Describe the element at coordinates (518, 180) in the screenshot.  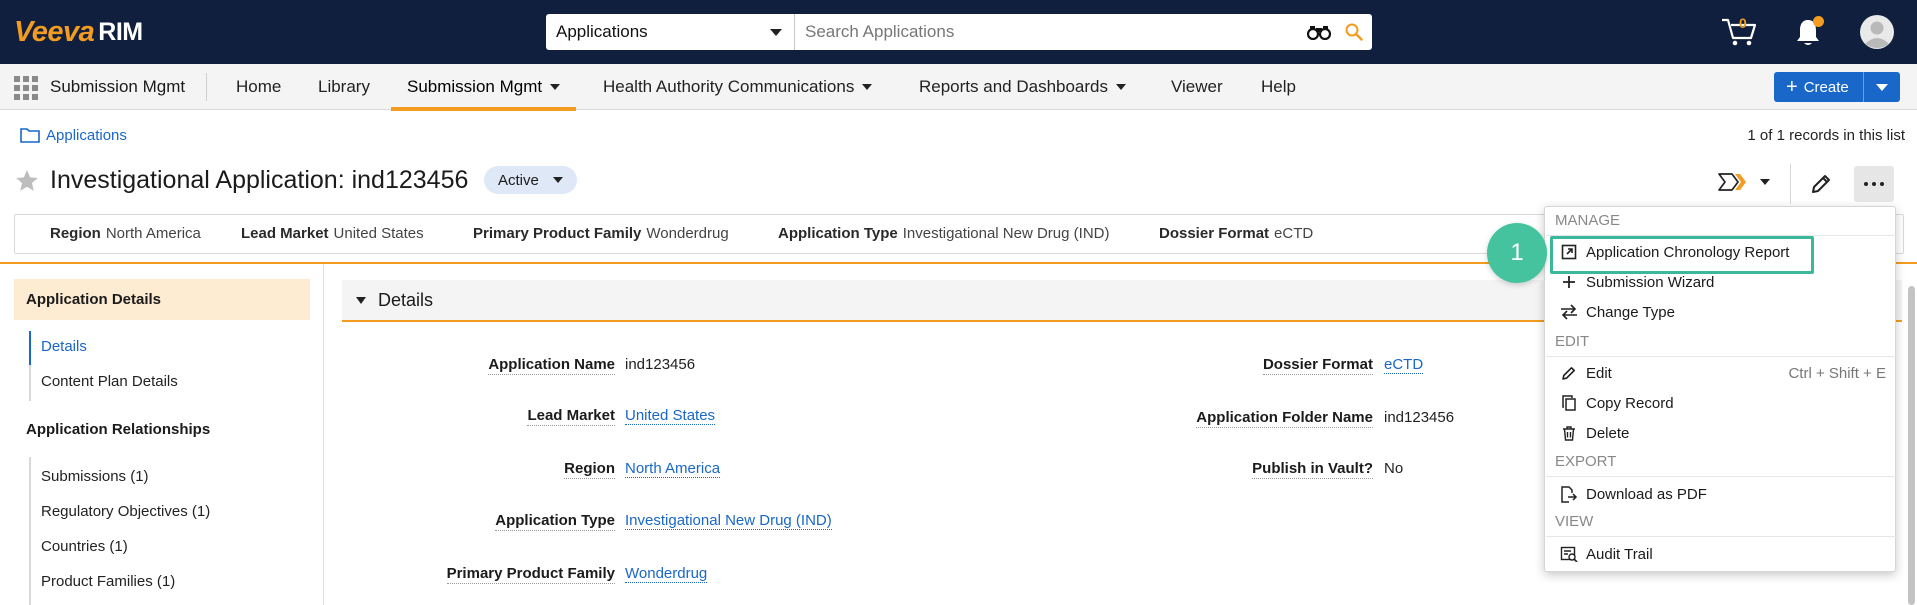
I see `status-label: Active` at that location.